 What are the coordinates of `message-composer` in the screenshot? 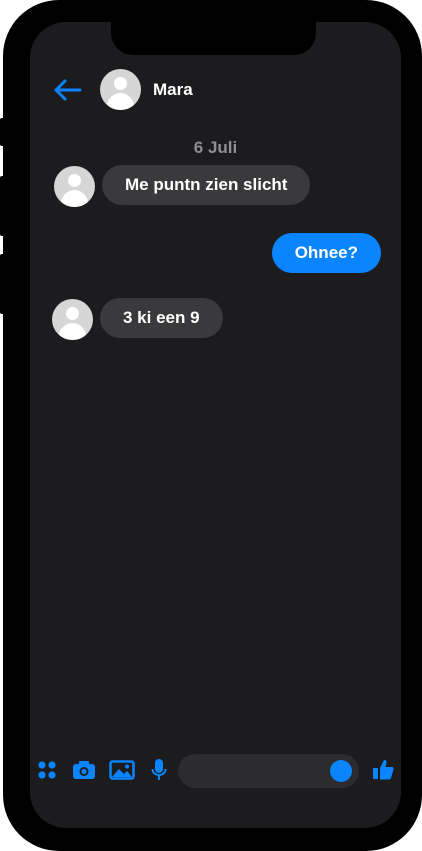 It's located at (215, 772).